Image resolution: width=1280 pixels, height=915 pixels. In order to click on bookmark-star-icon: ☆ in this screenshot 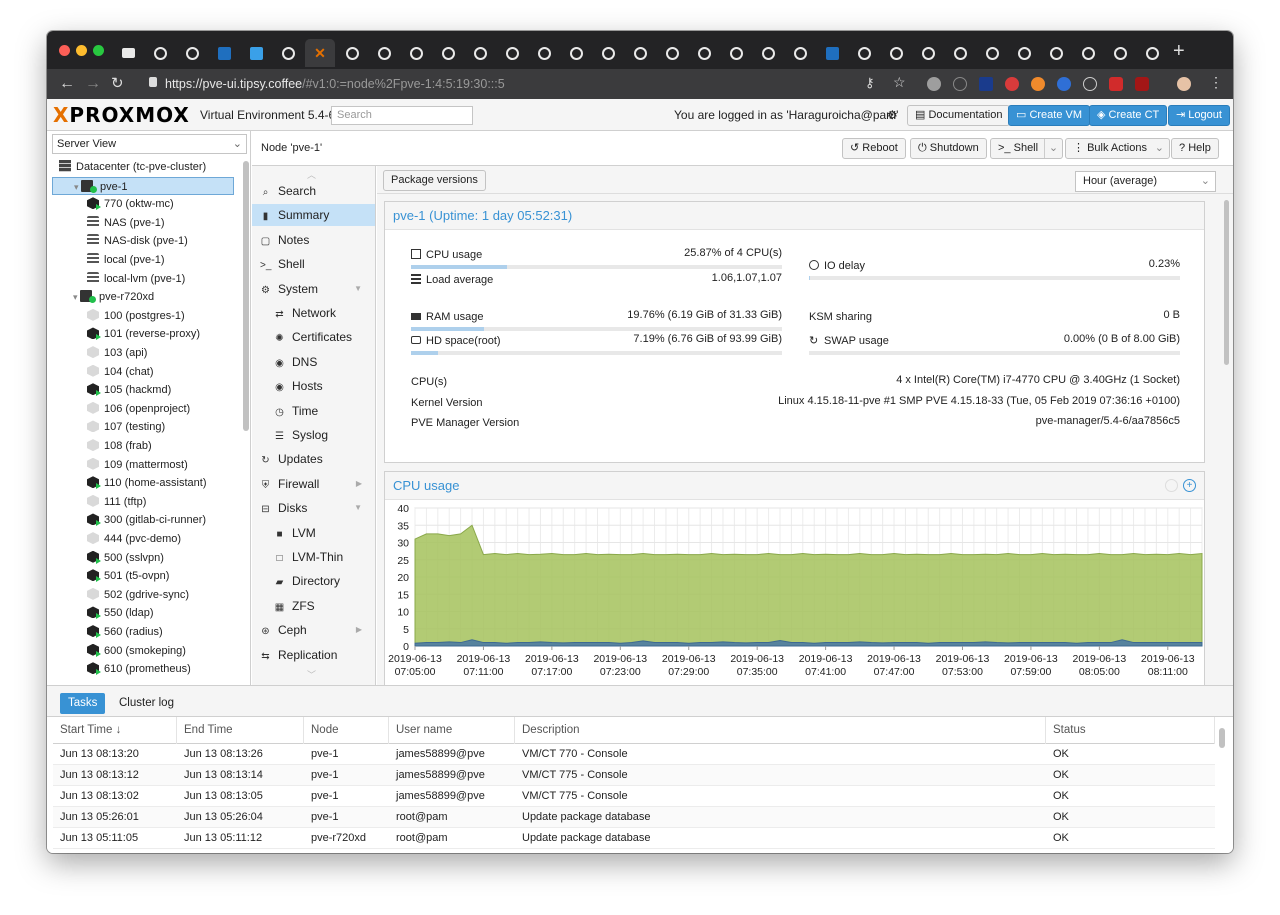, I will do `click(899, 82)`.